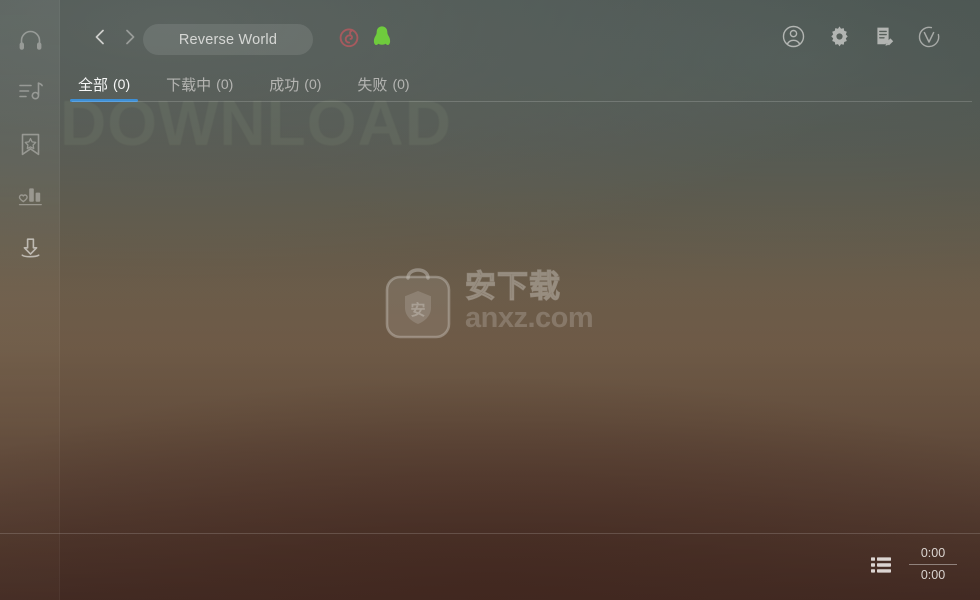 The image size is (980, 600). I want to click on sidebar-item-charts, so click(30, 196).